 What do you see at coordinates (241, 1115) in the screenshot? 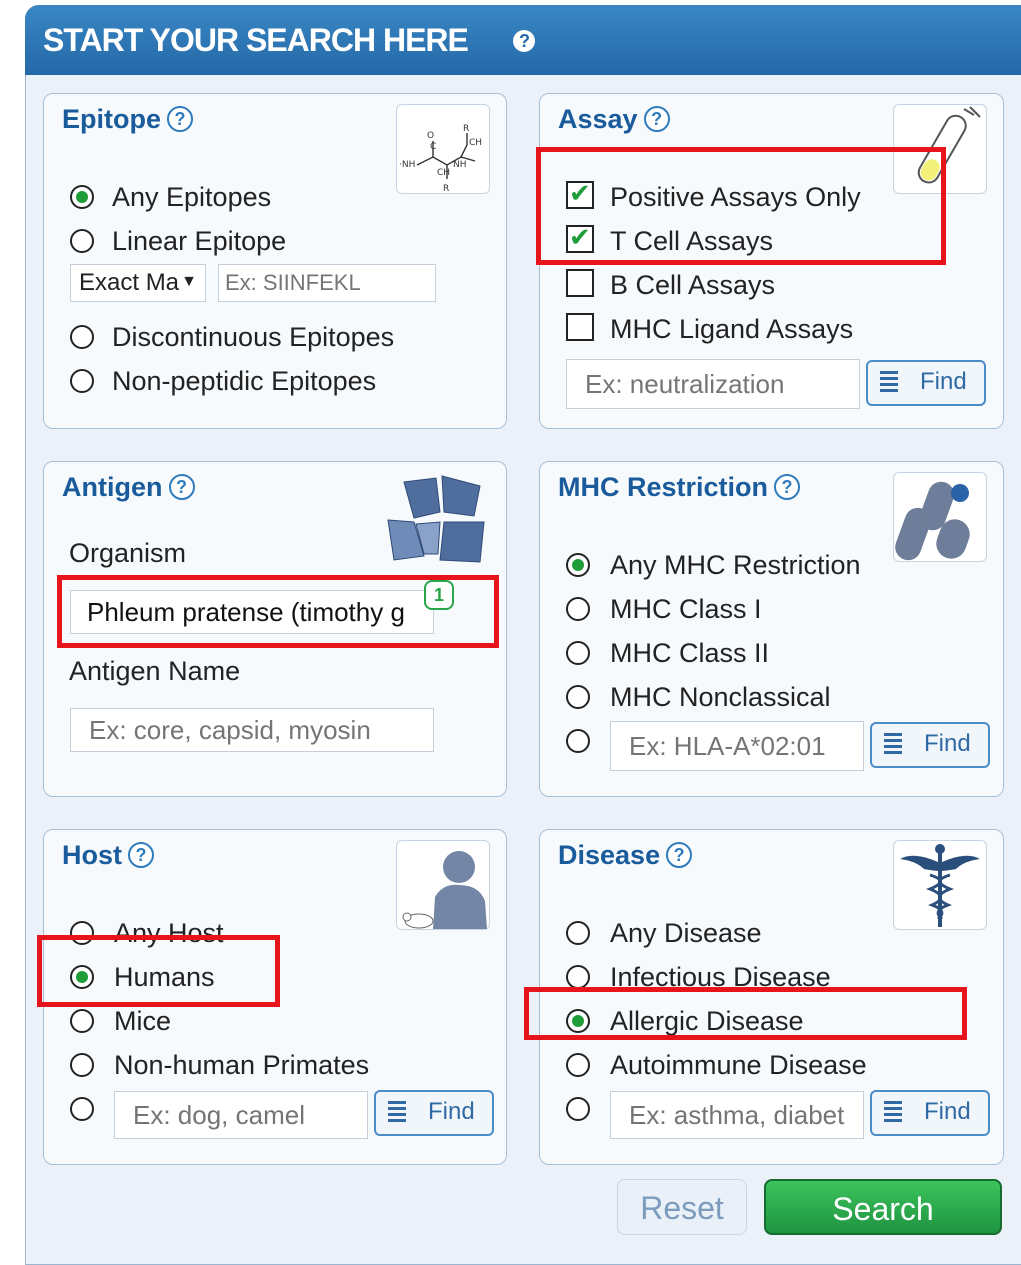
I see `host-search-input` at bounding box center [241, 1115].